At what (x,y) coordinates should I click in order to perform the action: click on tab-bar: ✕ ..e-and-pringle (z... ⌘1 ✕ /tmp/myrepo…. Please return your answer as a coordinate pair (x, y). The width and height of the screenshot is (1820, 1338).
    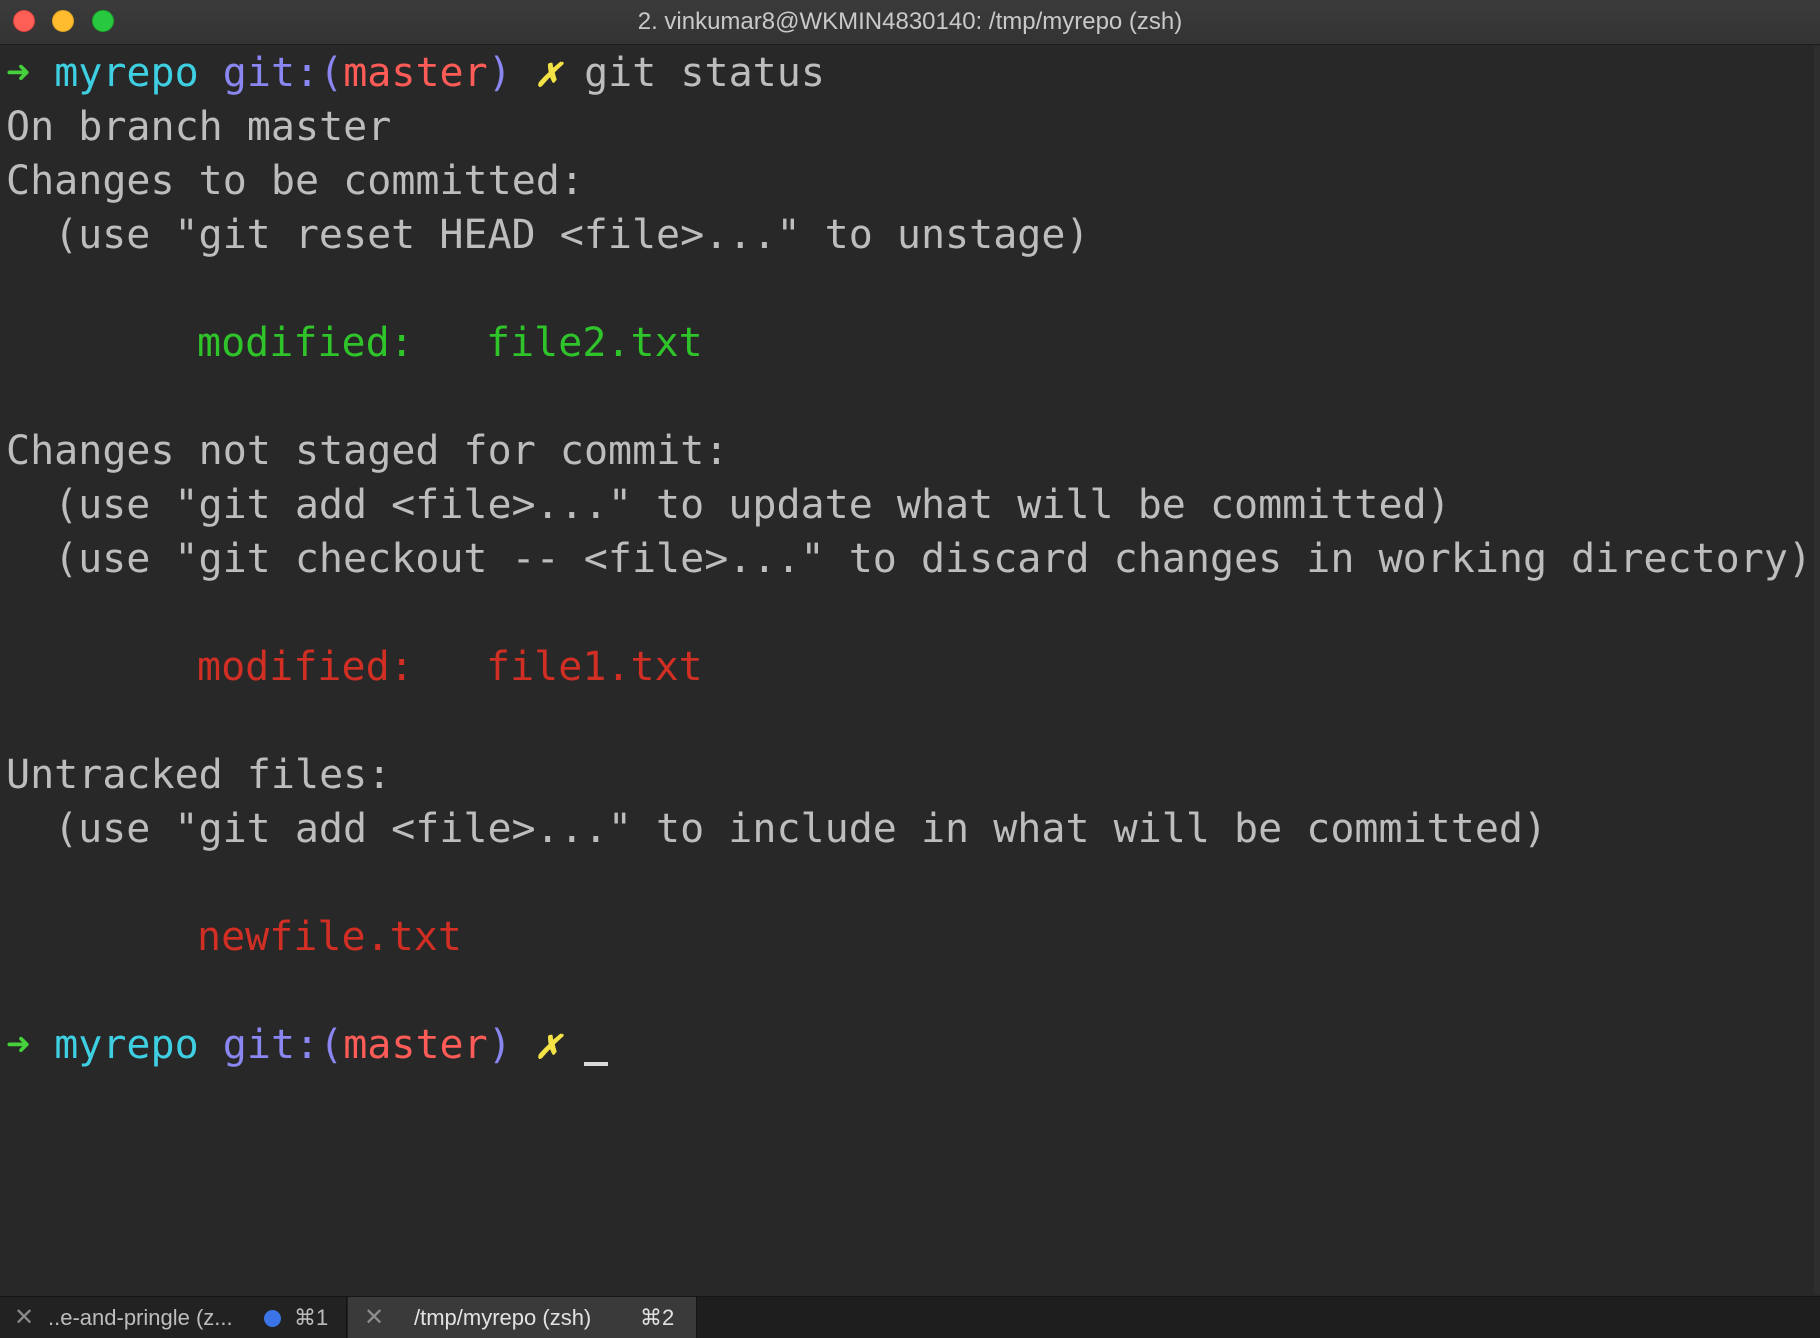
    Looking at the image, I should click on (910, 1317).